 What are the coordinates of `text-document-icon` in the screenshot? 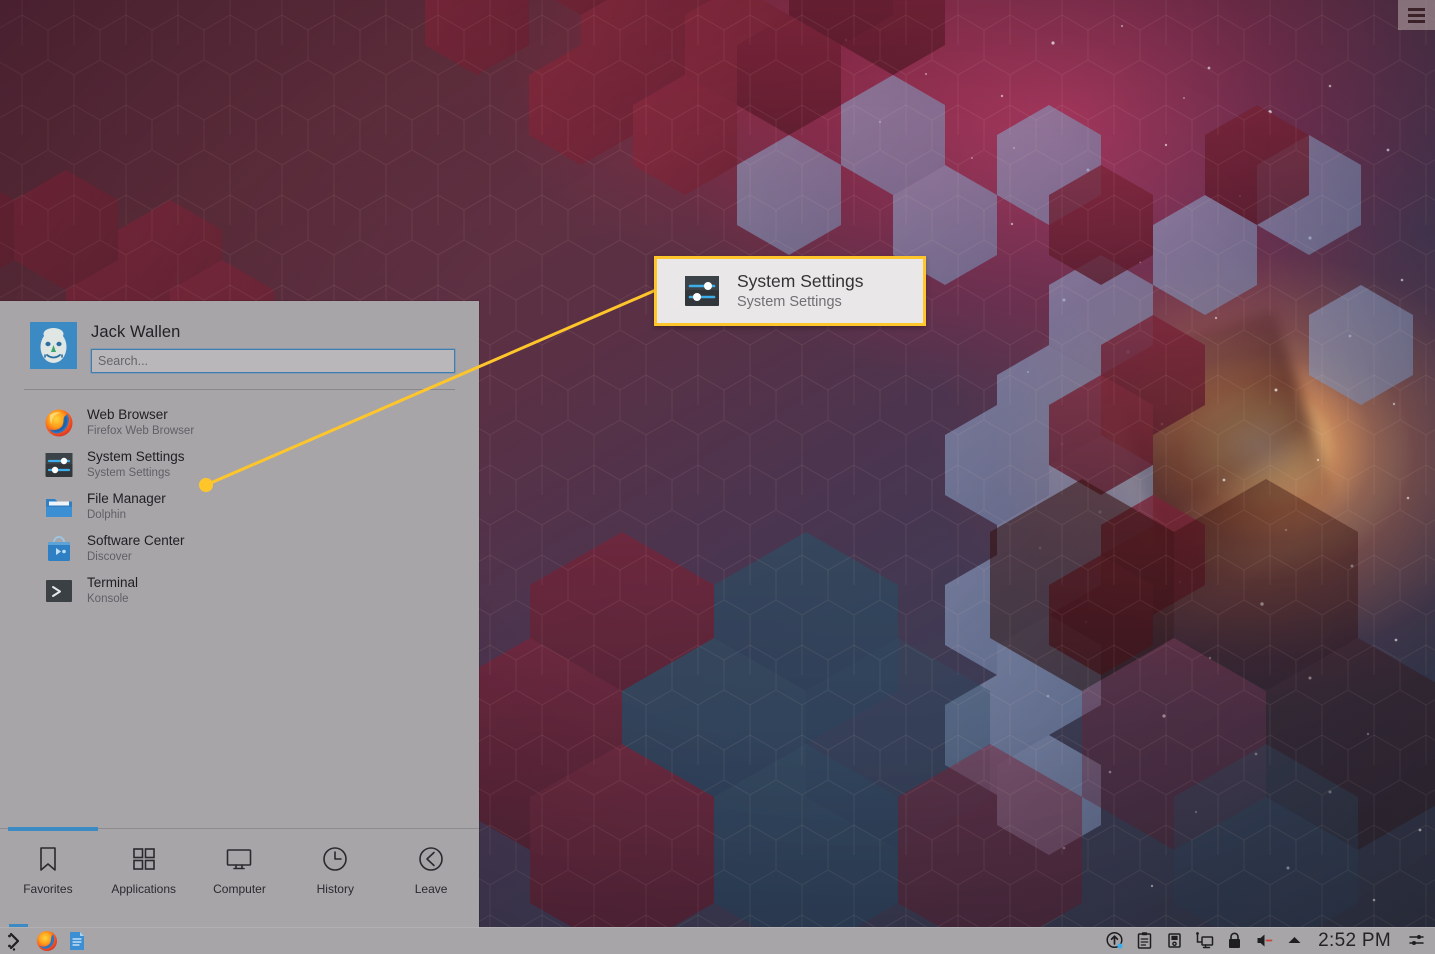 It's located at (77, 941).